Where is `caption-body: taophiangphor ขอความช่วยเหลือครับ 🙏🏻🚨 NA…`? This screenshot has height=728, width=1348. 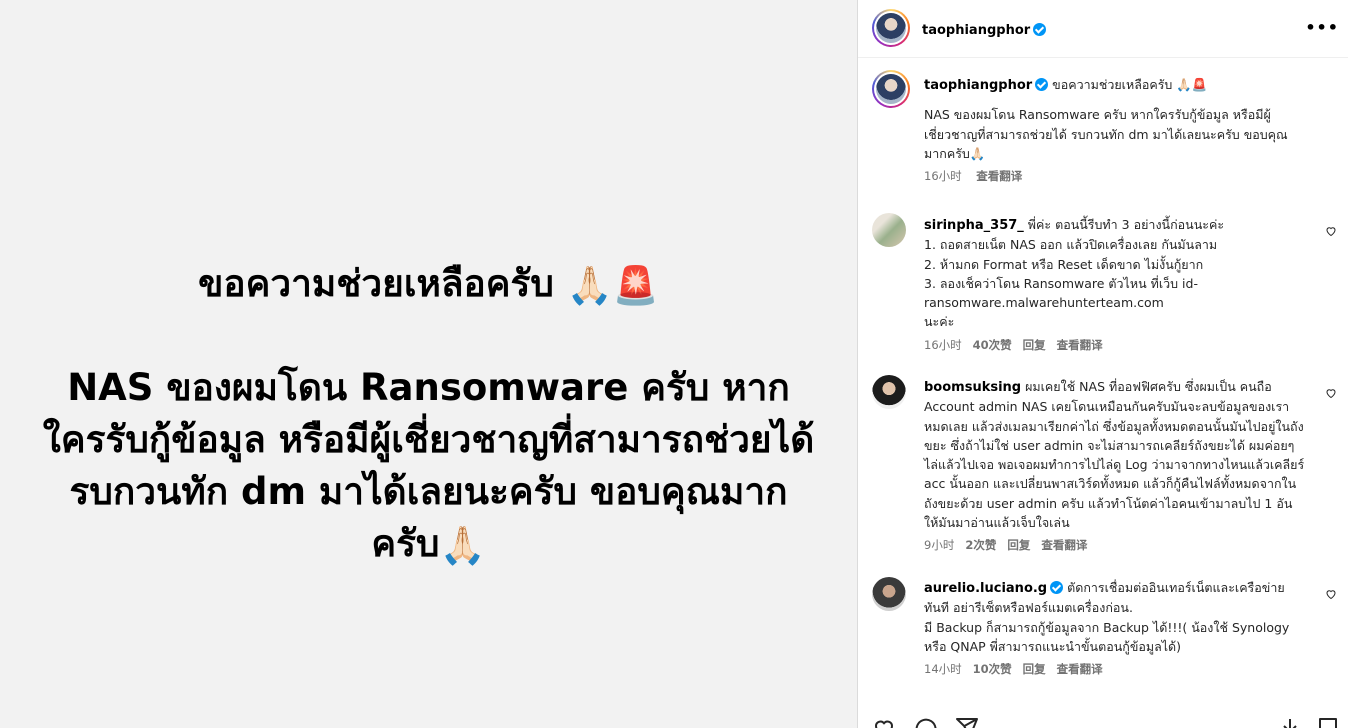
caption-body: taophiangphor ขอความช่วยเหลือครับ 🙏🏻🚨 NA… is located at coordinates (1115, 130).